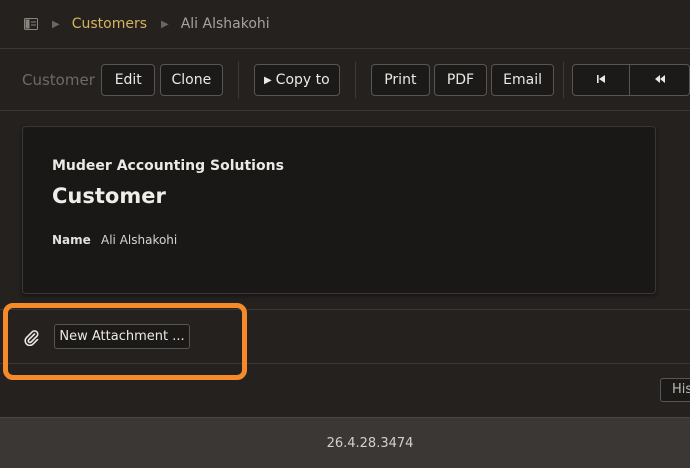 The width and height of the screenshot is (690, 468). What do you see at coordinates (345, 24) in the screenshot?
I see `breadcrumb: ▶ Customers ▶ Ali Alshakohi` at bounding box center [345, 24].